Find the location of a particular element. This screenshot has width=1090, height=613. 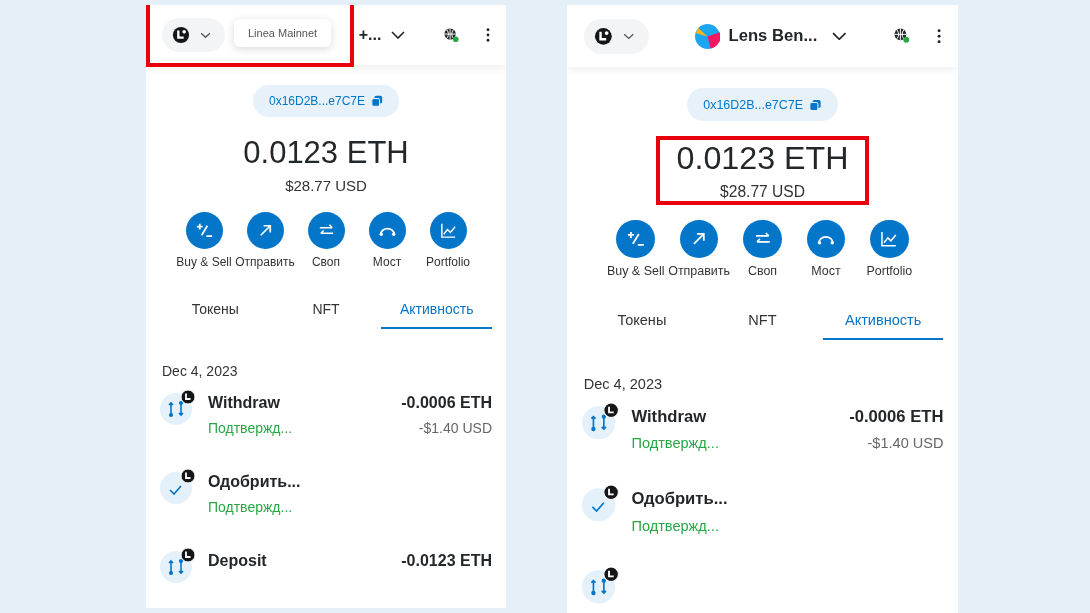

transaction-amount: -0.0123 ETH is located at coordinates (446, 561).